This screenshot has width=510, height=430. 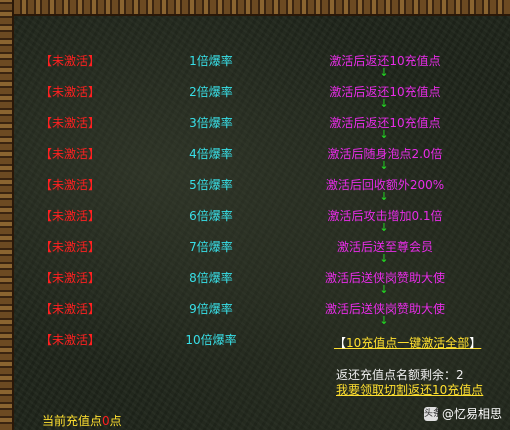 What do you see at coordinates (255, 60) in the screenshot?
I see `droprate-row: 【未激活】 1倍爆率 激活后返还10充值点` at bounding box center [255, 60].